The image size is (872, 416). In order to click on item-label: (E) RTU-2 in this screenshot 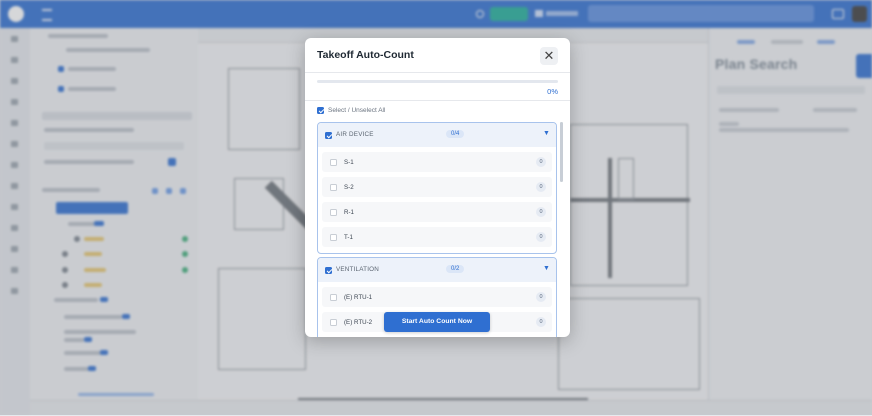, I will do `click(358, 322)`.